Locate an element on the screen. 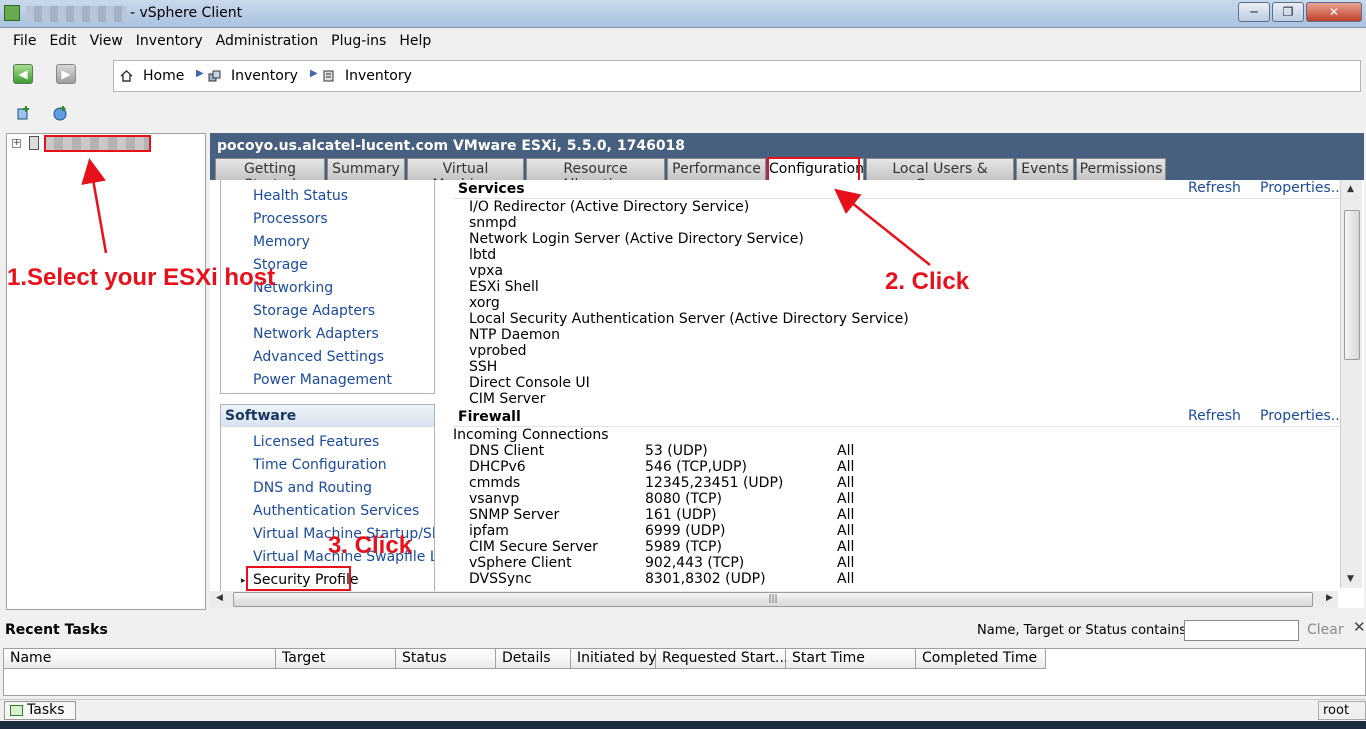 This screenshot has height=729, width=1366. arrow-to-host is located at coordinates (94, 206).